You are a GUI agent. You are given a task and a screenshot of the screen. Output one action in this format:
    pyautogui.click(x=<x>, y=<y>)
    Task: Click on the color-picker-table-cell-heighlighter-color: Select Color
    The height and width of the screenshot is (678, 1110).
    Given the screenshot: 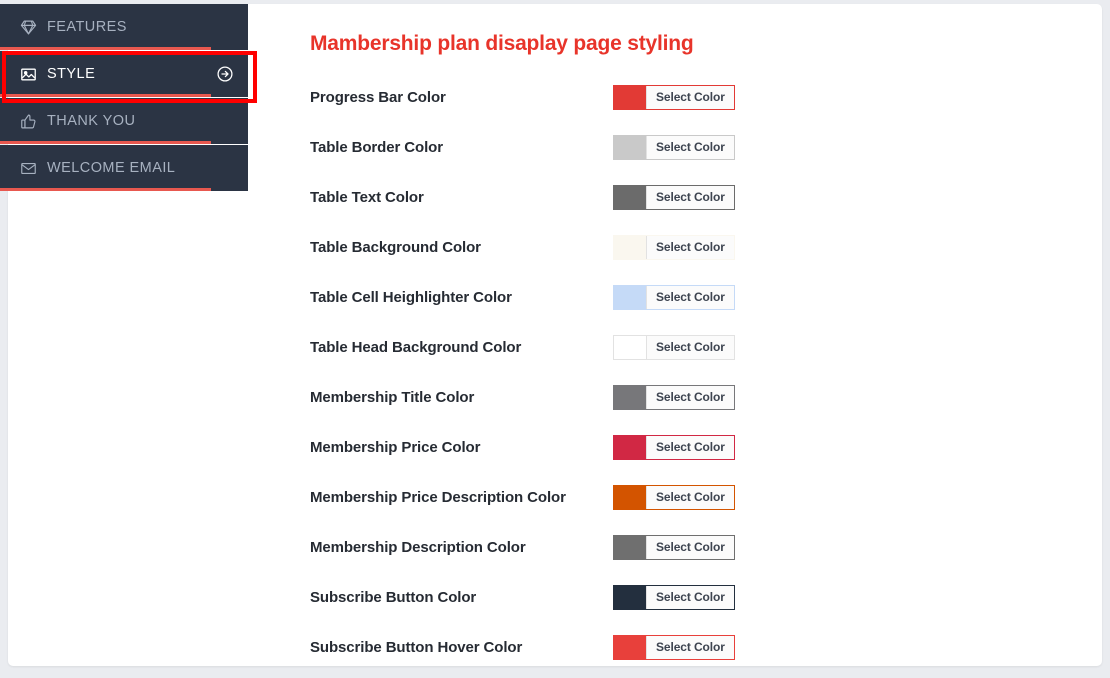 What is the action you would take?
    pyautogui.click(x=674, y=297)
    